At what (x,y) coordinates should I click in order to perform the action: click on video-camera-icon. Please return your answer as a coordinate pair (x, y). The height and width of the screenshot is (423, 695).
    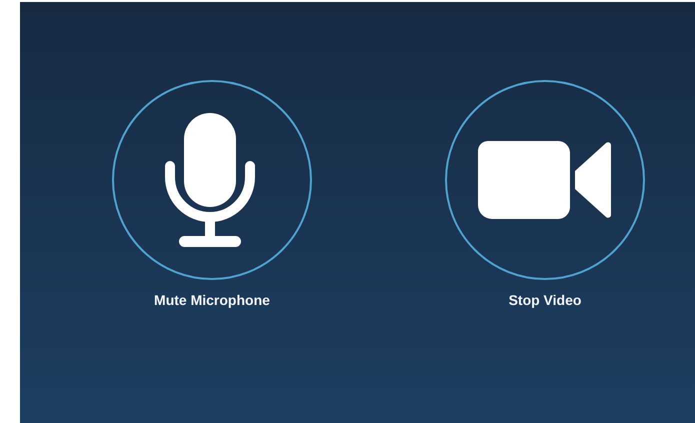
    Looking at the image, I should click on (545, 180).